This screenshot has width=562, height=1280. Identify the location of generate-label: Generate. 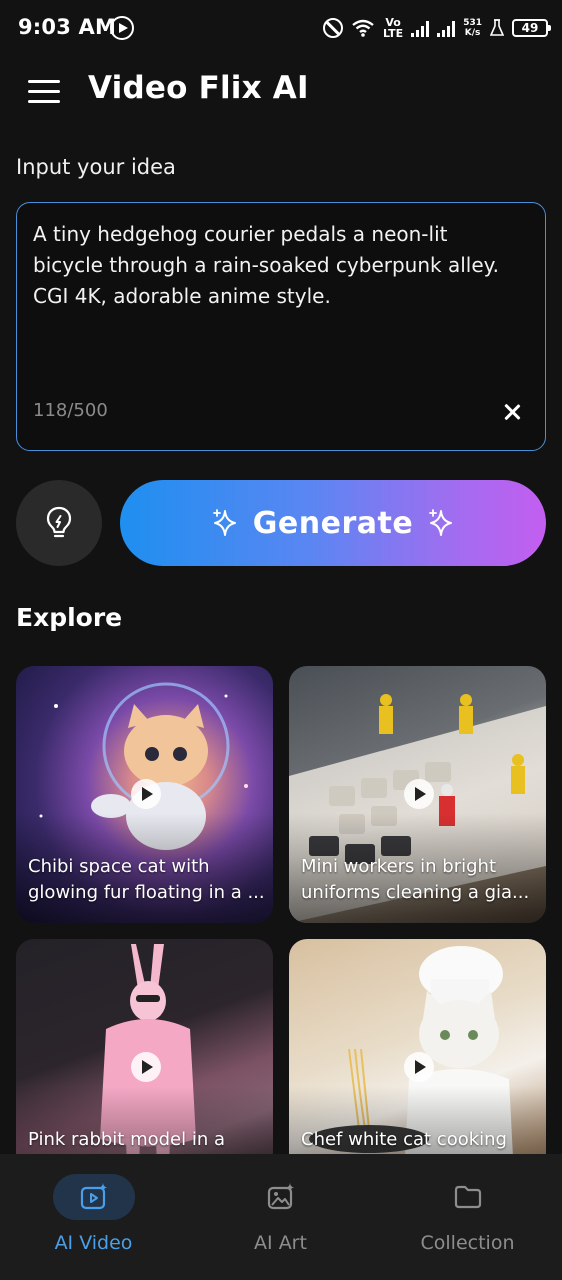
(333, 523).